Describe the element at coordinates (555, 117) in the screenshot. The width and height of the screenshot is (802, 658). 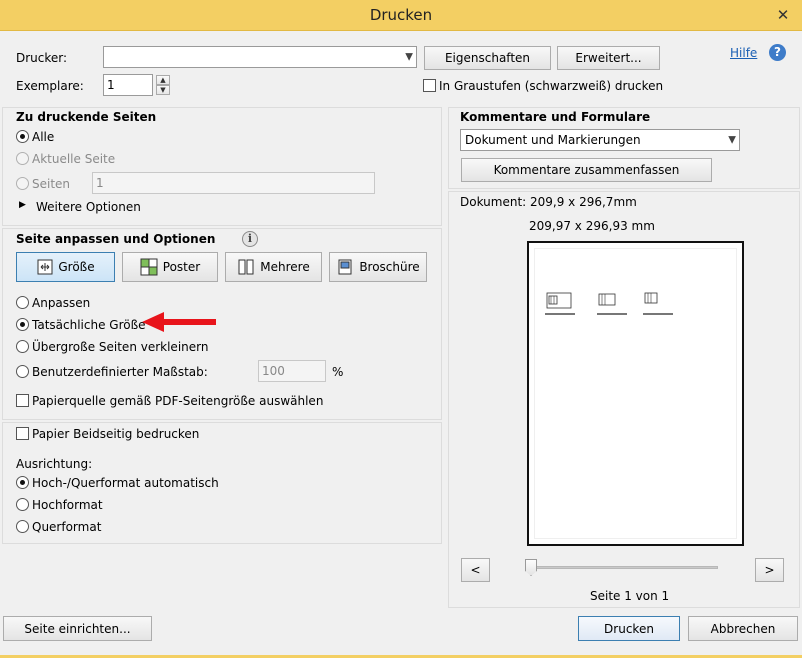
I see `comments-heading: Kommentare und Formulare` at that location.